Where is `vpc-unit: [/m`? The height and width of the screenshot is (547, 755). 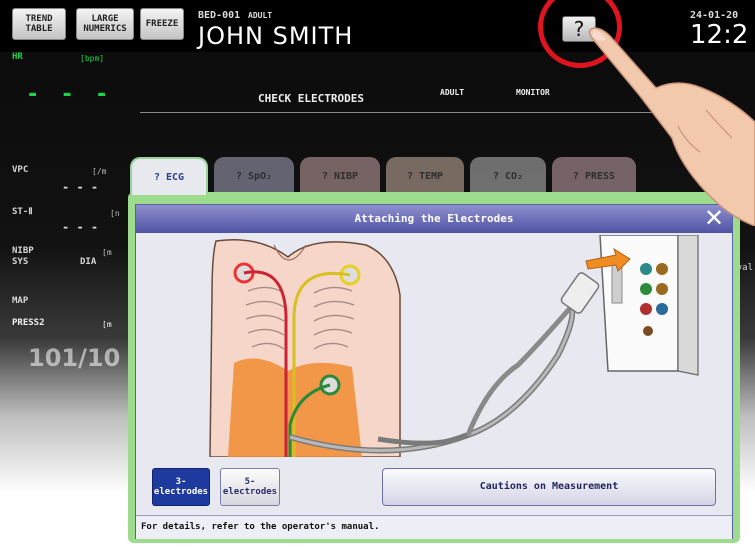 vpc-unit: [/m is located at coordinates (99, 171).